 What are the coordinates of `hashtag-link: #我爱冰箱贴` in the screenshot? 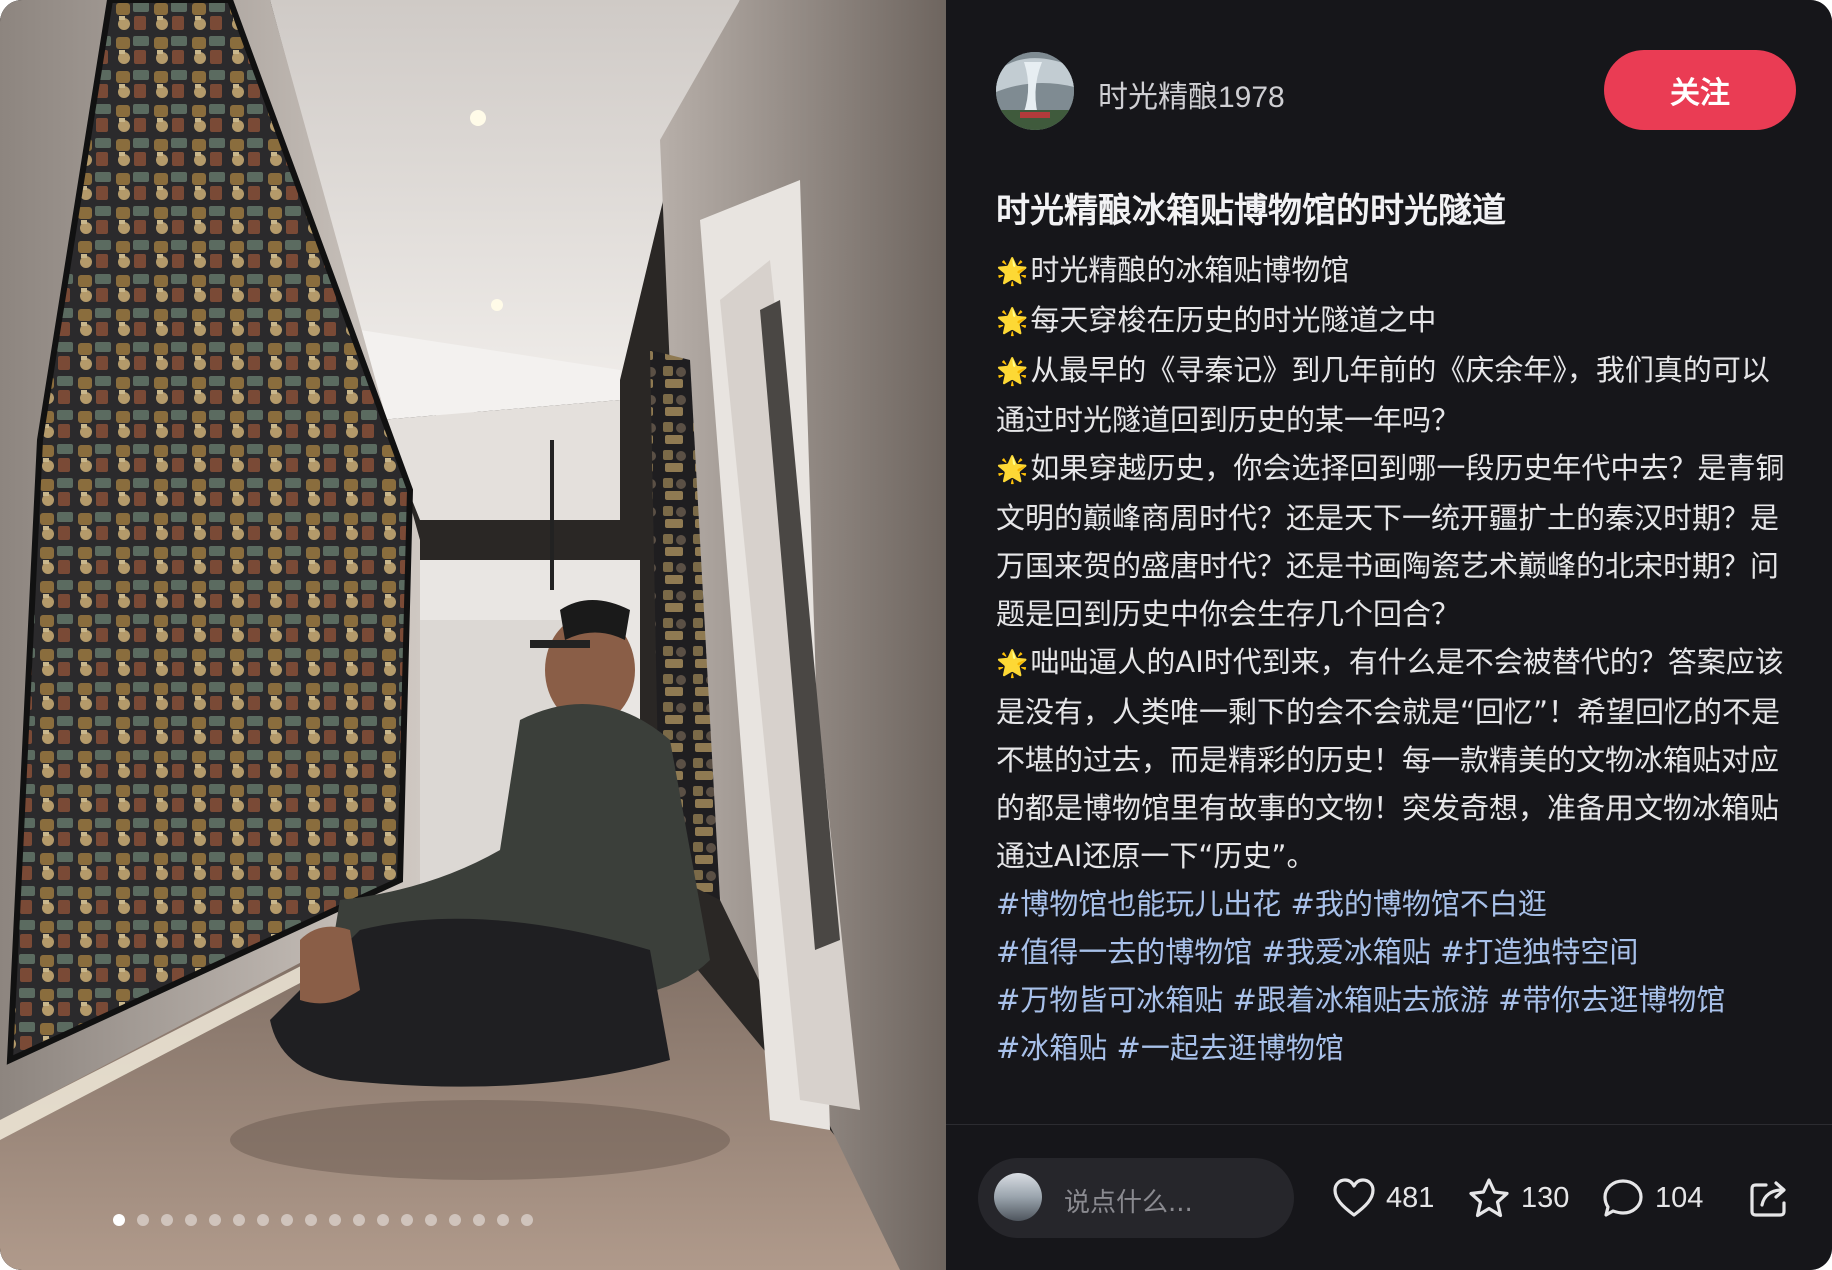 It's located at (1346, 952).